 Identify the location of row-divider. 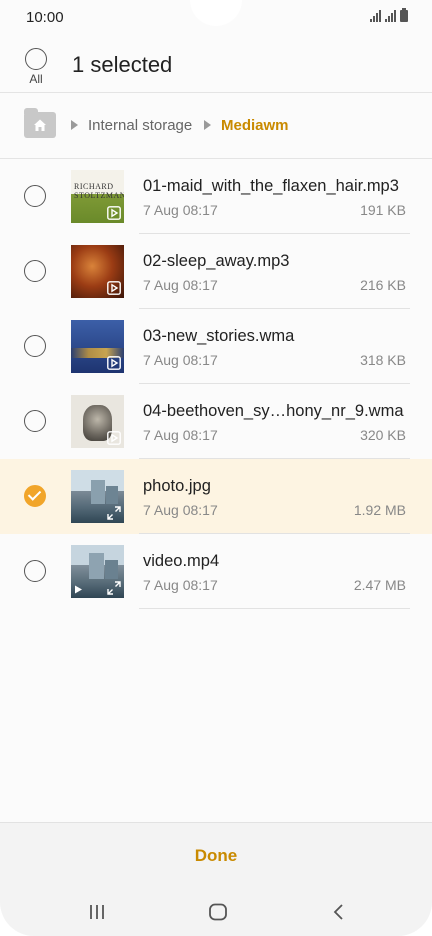
(274, 608).